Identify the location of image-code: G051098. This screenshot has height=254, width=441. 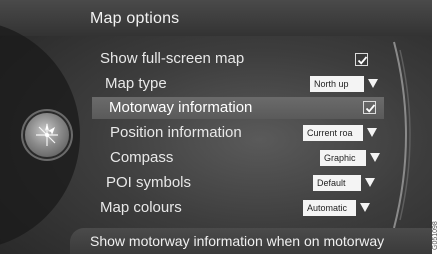
(435, 235).